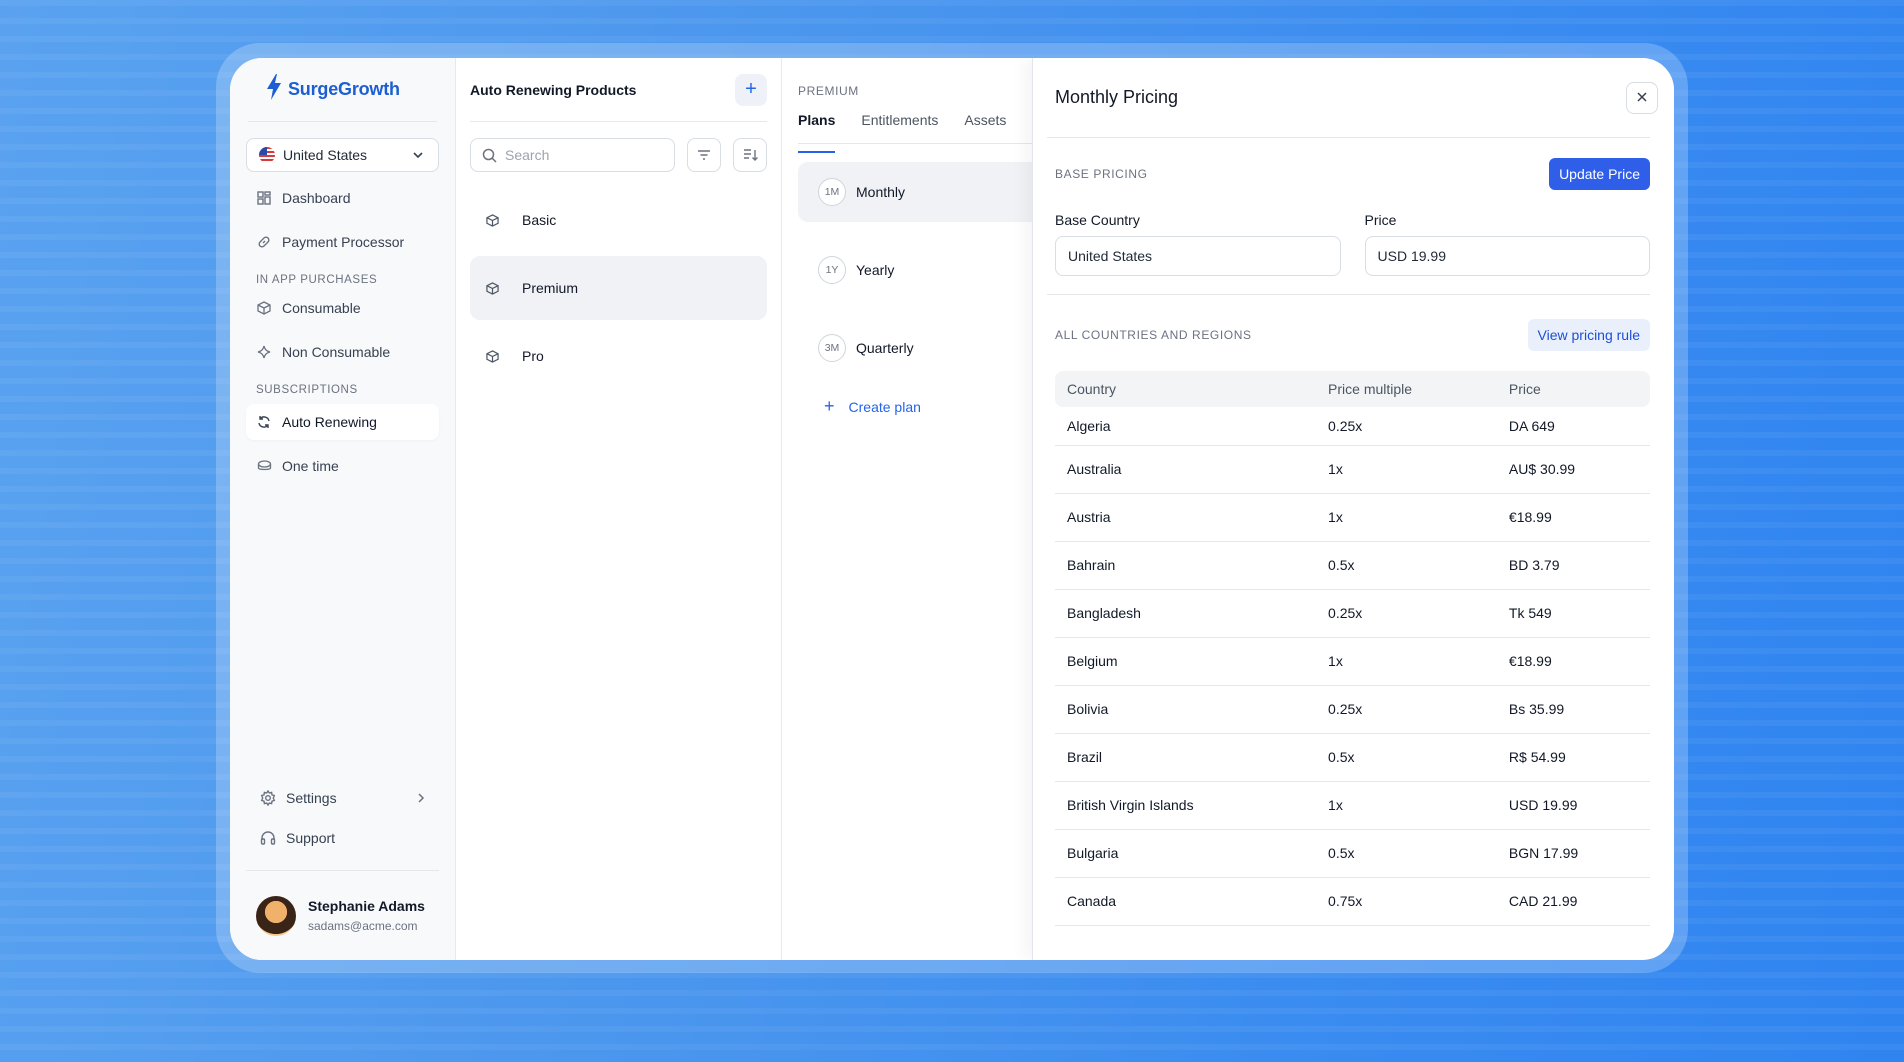 The image size is (1904, 1062). I want to click on products-header: Auto Renewing Products +, so click(618, 90).